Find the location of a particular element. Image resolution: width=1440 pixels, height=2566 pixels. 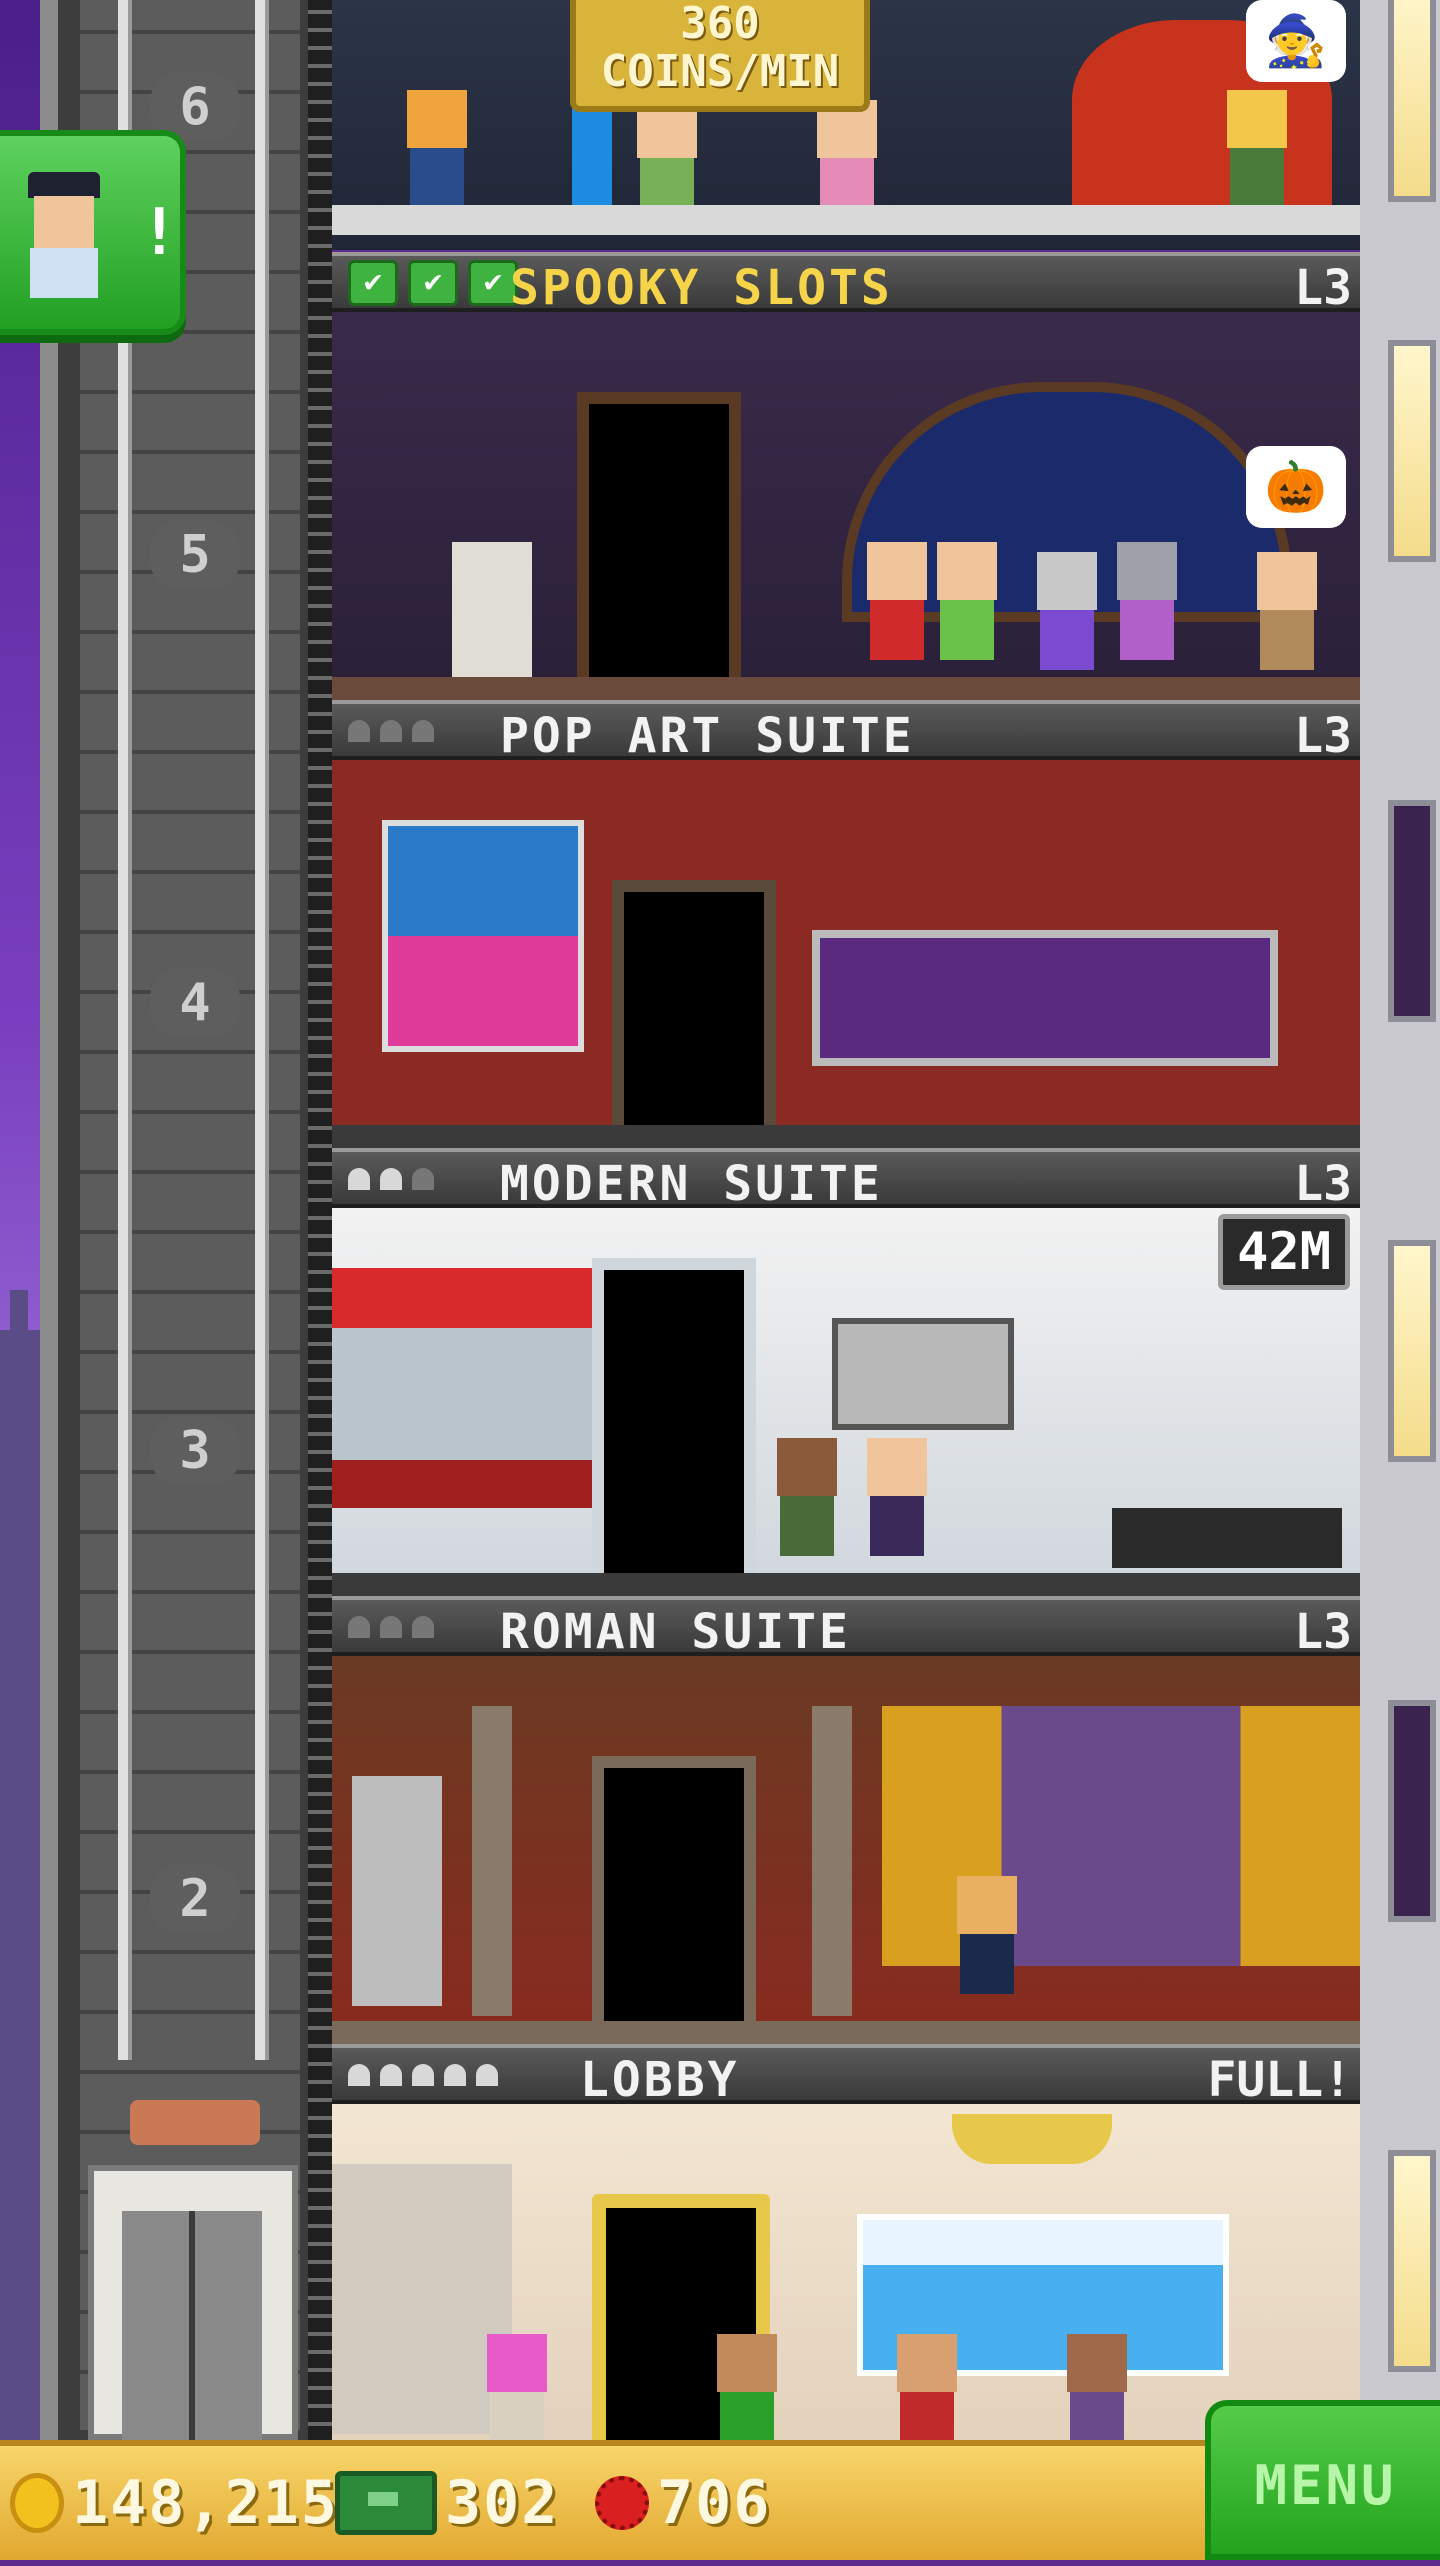

shaft-floor-number: 4 is located at coordinates (195, 1003).